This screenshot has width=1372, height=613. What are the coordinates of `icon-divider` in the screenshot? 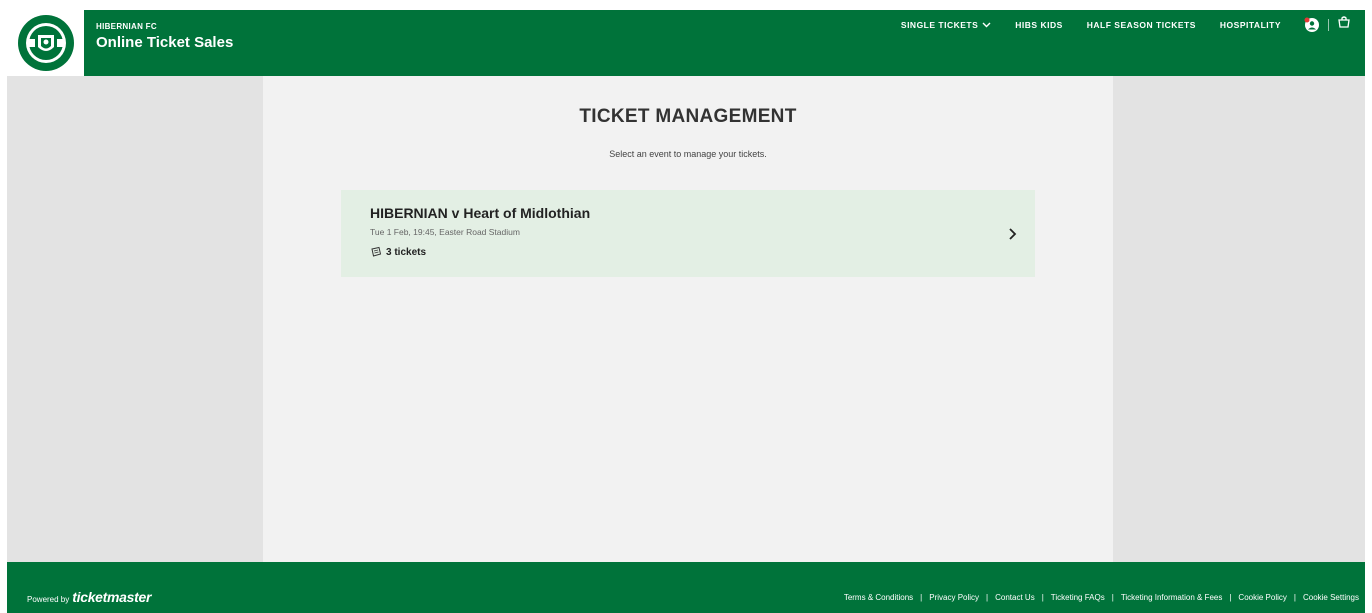 It's located at (1328, 24).